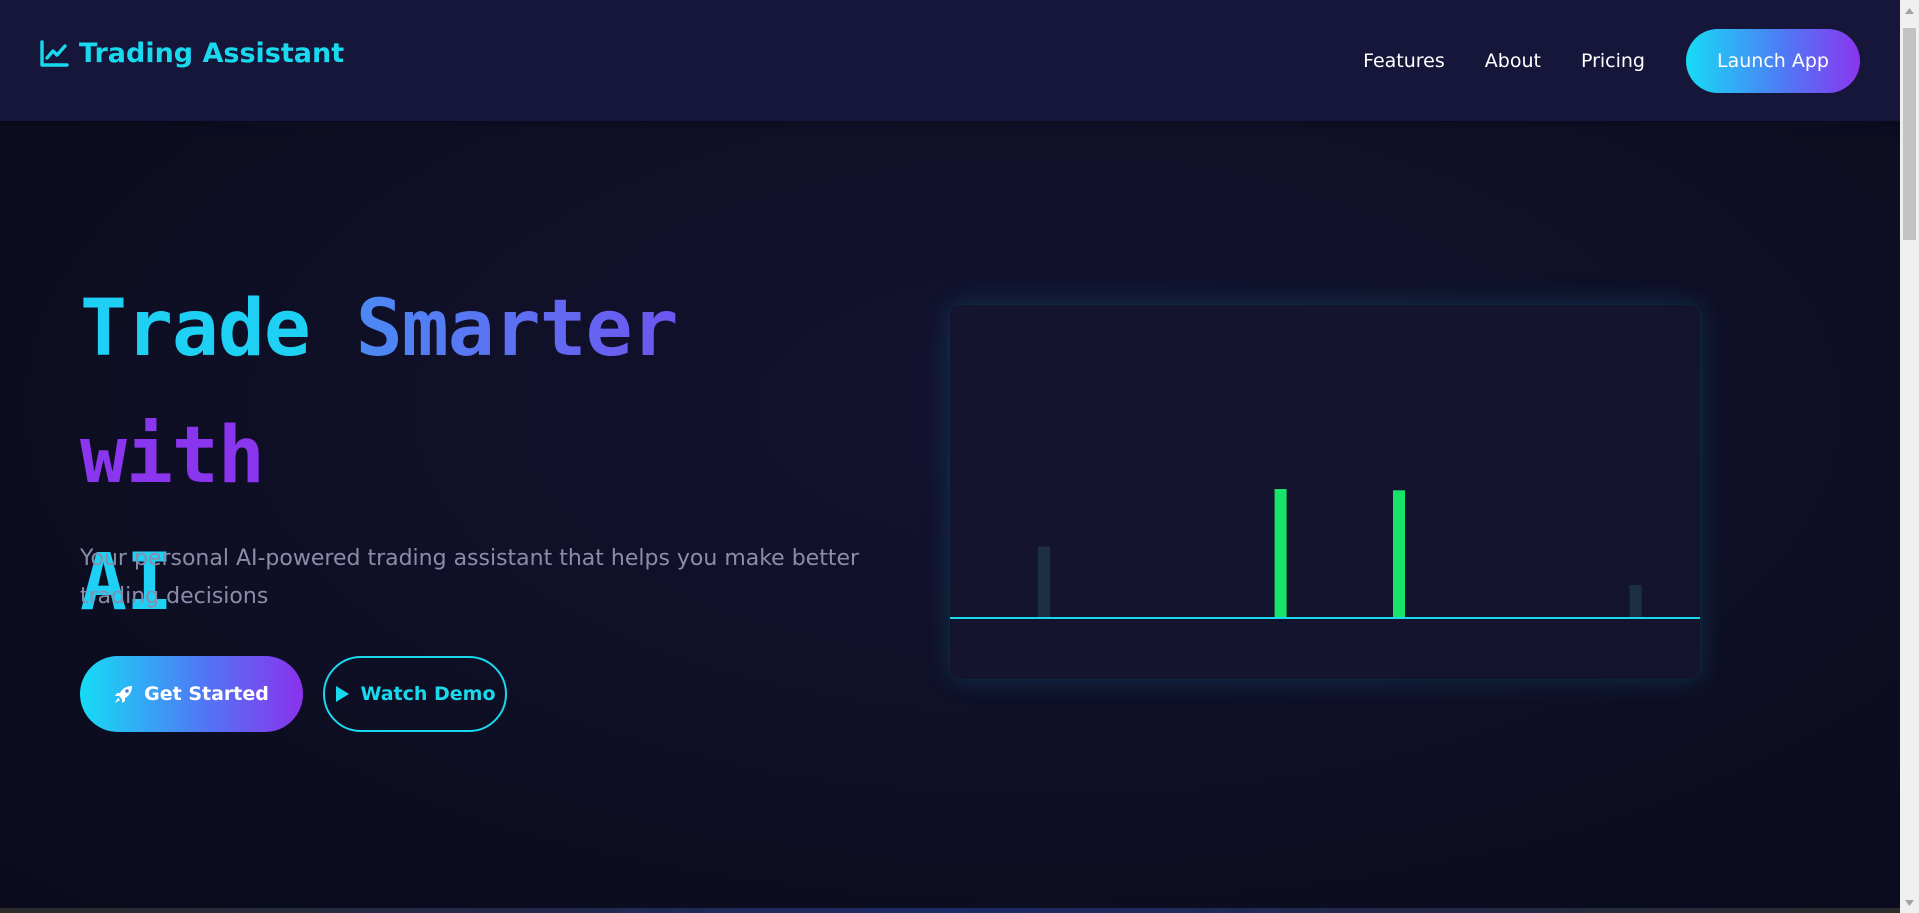  What do you see at coordinates (1909, 456) in the screenshot?
I see `vertical-scrollbar` at bounding box center [1909, 456].